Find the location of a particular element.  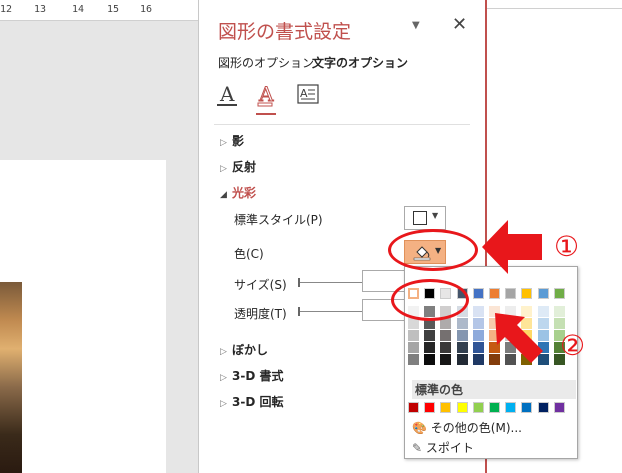

ruler-mark: 16 is located at coordinates (146, 9).